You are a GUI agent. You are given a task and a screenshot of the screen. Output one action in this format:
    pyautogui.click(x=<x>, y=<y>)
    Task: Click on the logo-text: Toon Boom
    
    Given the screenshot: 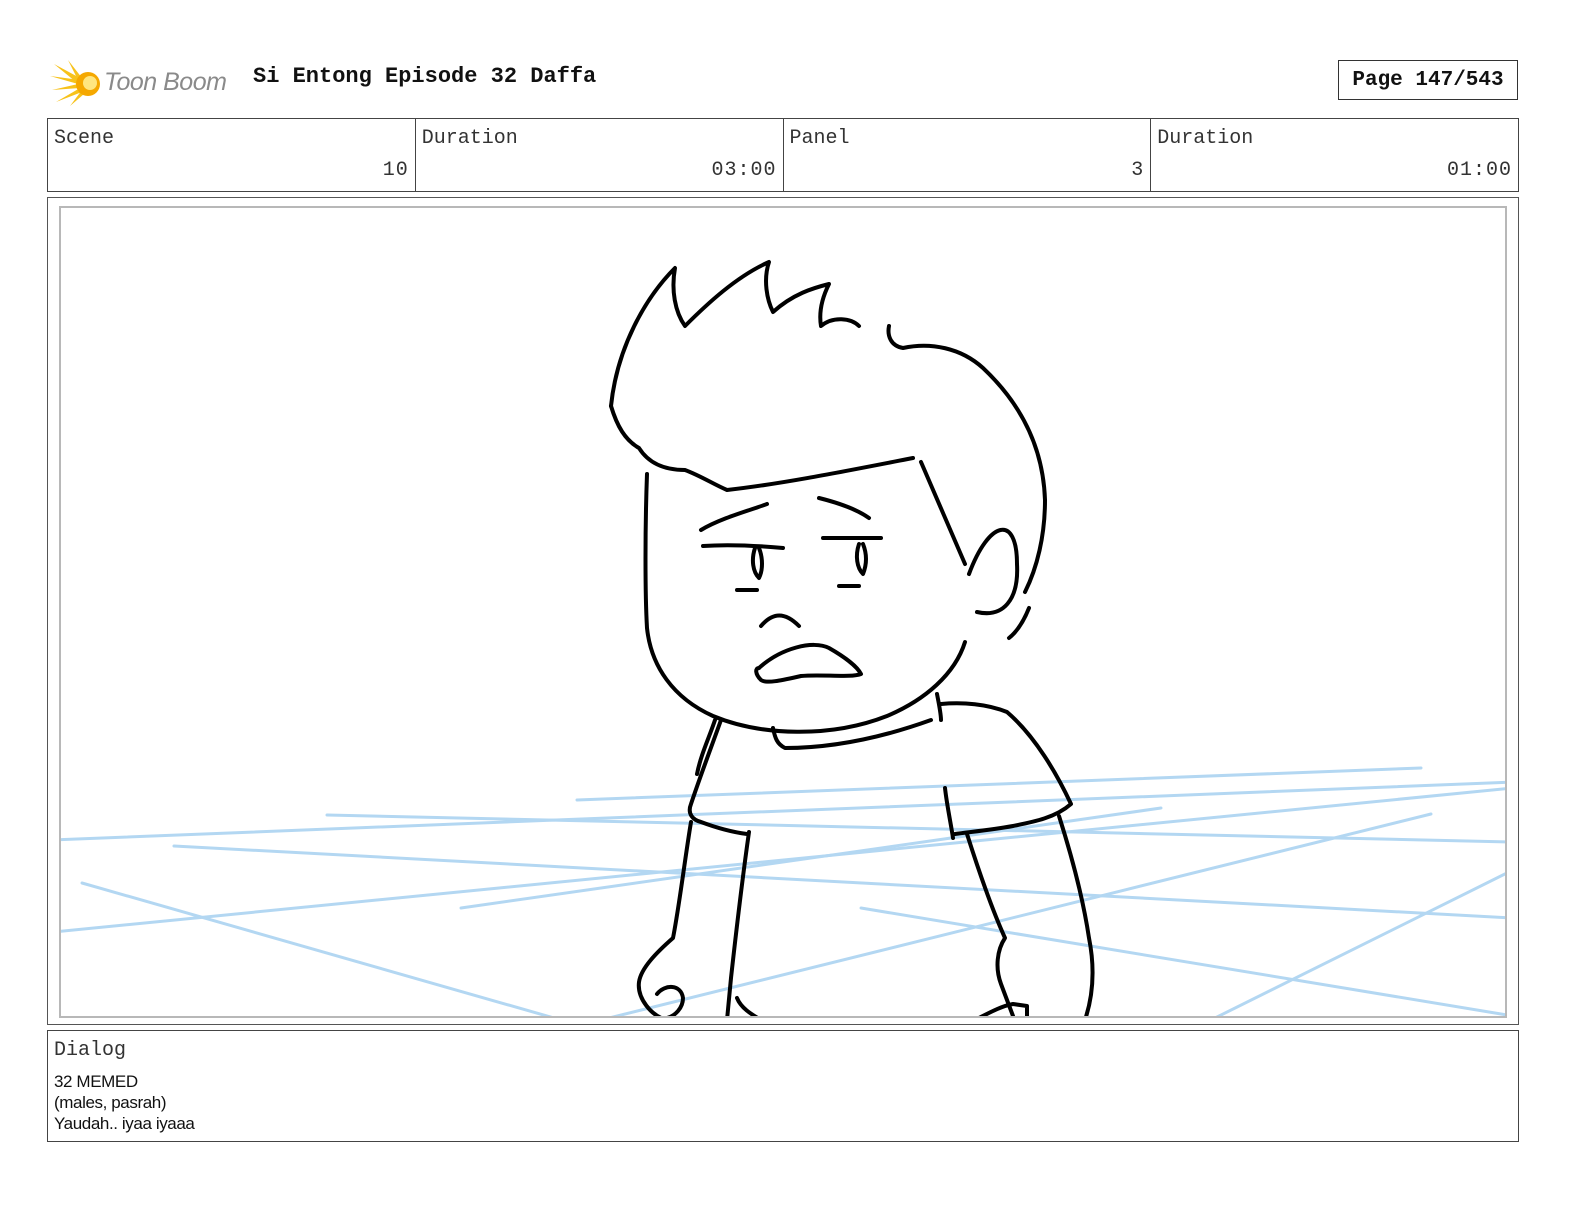 What is the action you would take?
    pyautogui.click(x=165, y=81)
    